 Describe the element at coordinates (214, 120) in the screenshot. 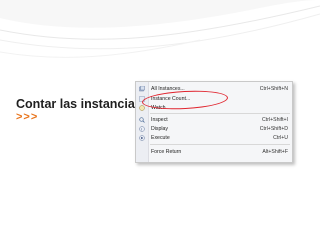

I see `menu-item-inspect: Inspect Ctrl+Shift+I` at that location.